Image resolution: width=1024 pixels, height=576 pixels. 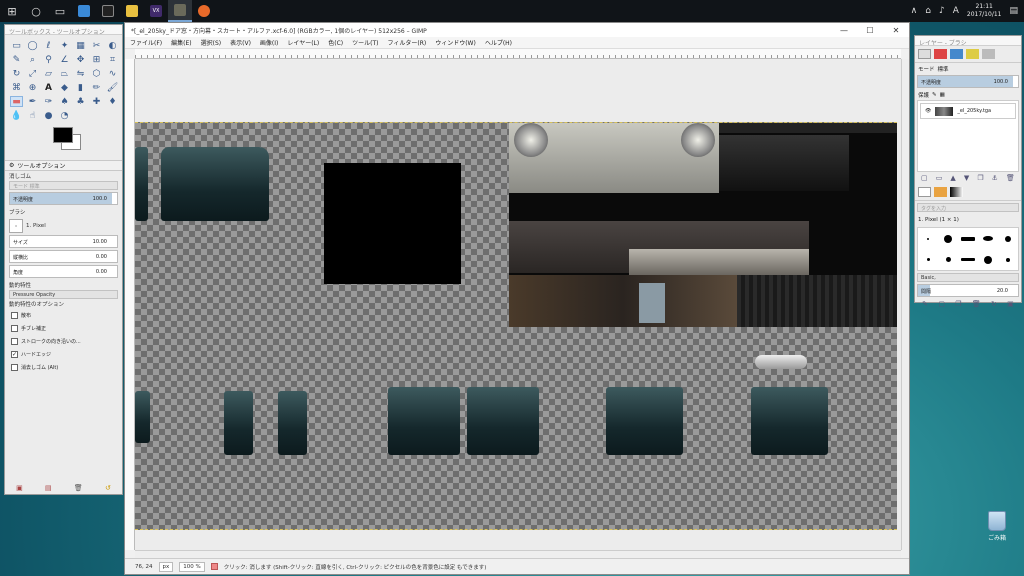 I want to click on mode-select: モード 標準, so click(x=63, y=185).